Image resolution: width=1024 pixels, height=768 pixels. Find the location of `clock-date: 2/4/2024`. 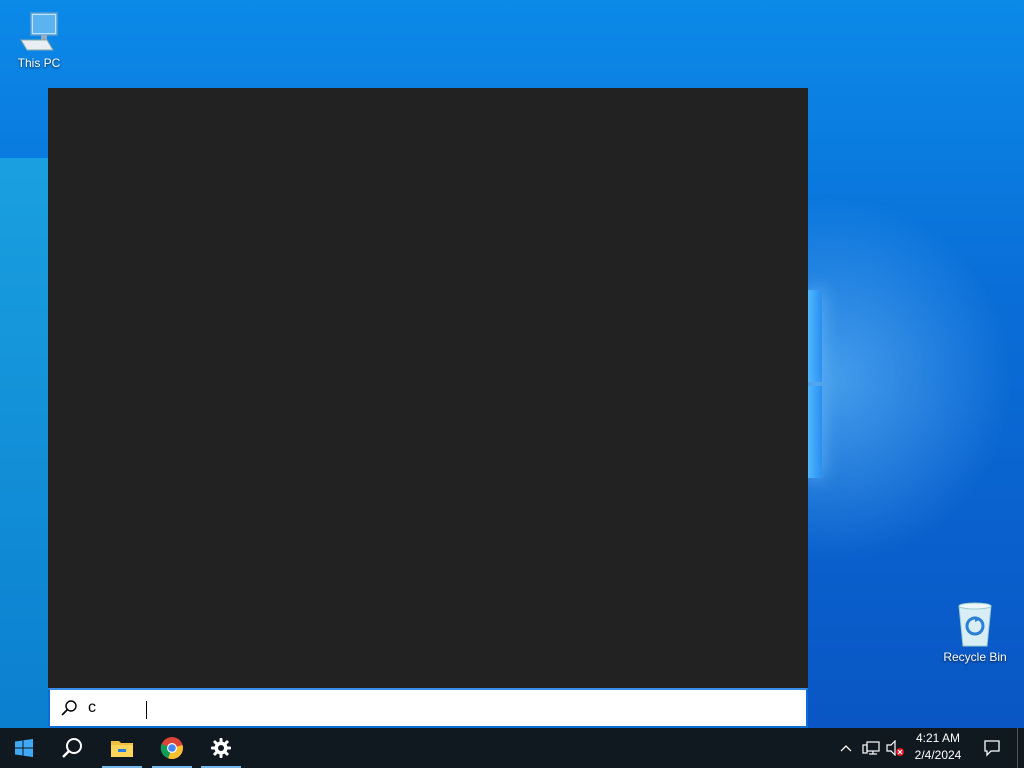

clock-date: 2/4/2024 is located at coordinates (938, 755).